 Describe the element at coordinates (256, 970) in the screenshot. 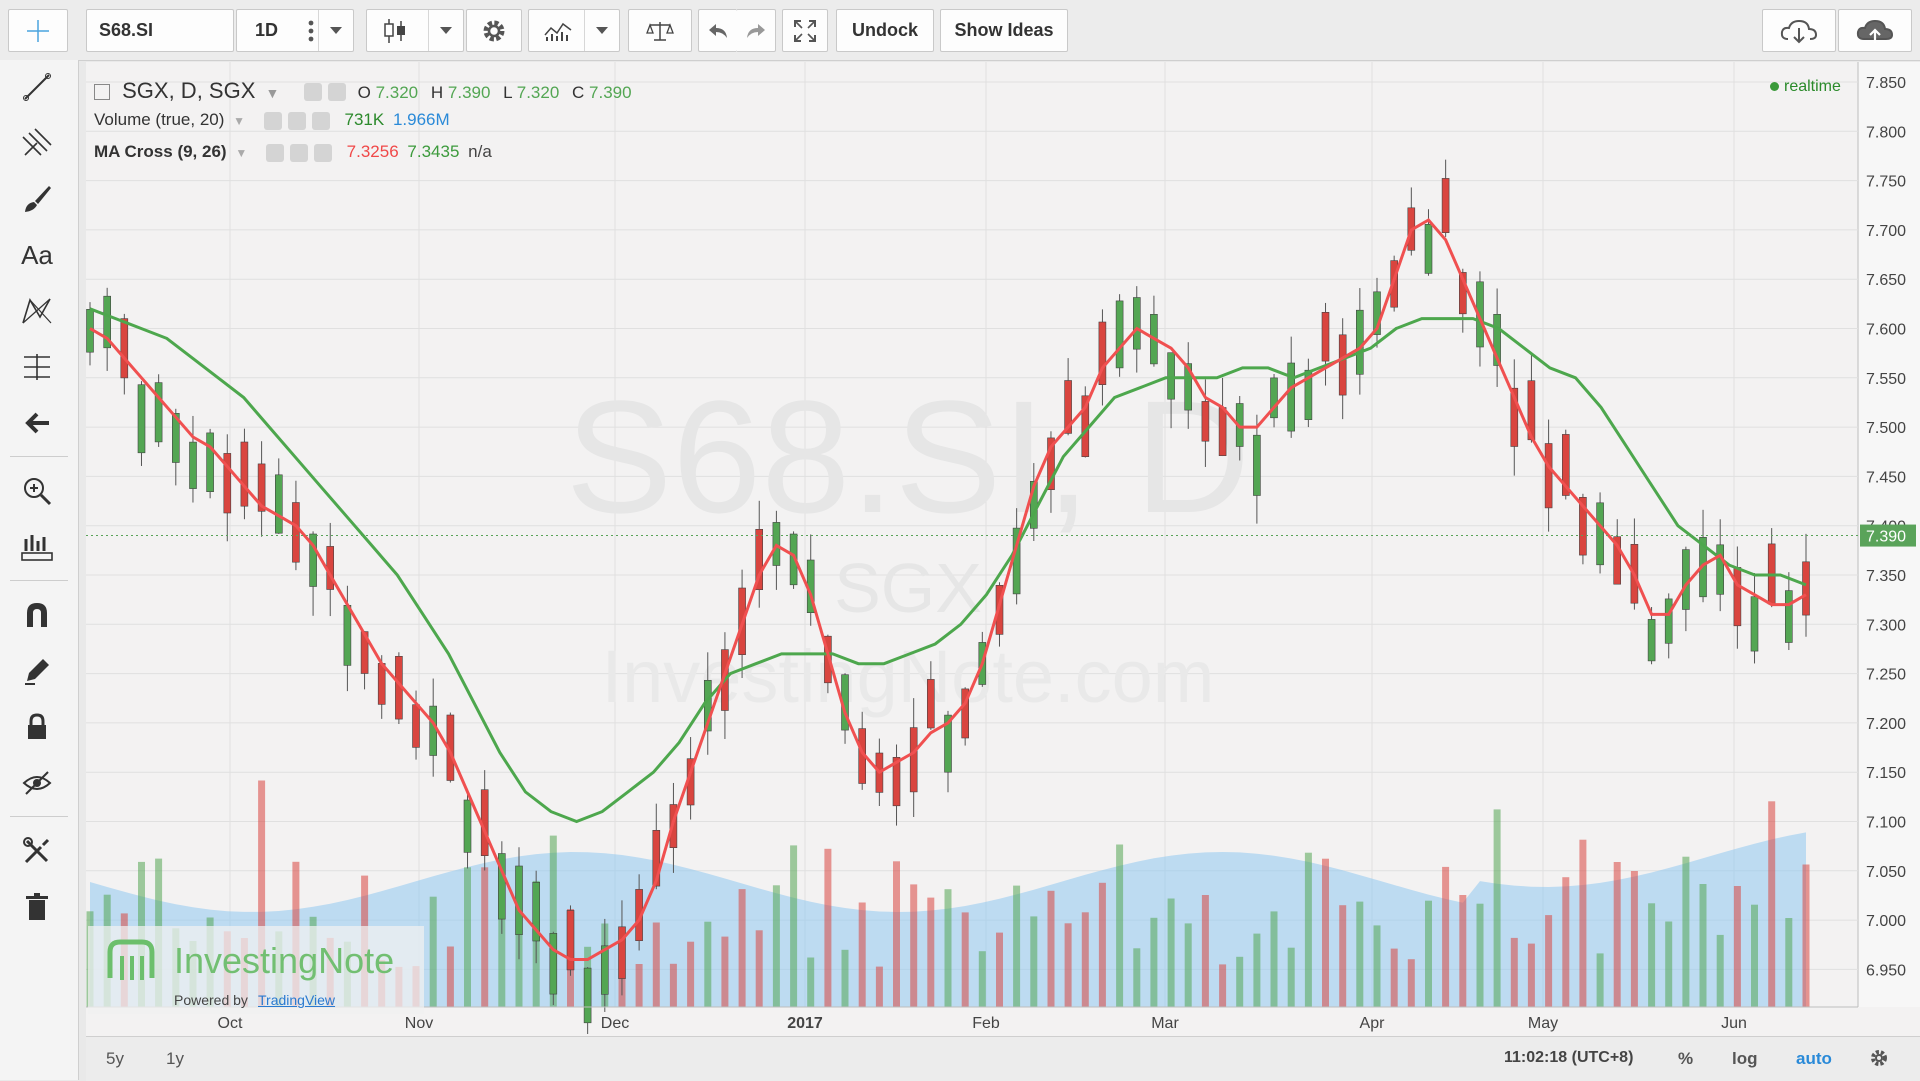

I see `investingnote-logo: InvestingNote Powered by TradingView` at that location.